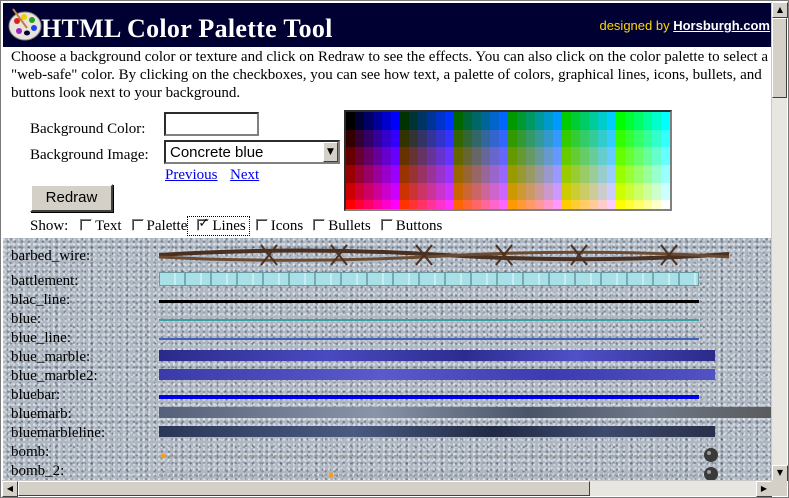 This screenshot has width=789, height=498. What do you see at coordinates (780, 10) in the screenshot?
I see `scroll-up-icon: ▲` at bounding box center [780, 10].